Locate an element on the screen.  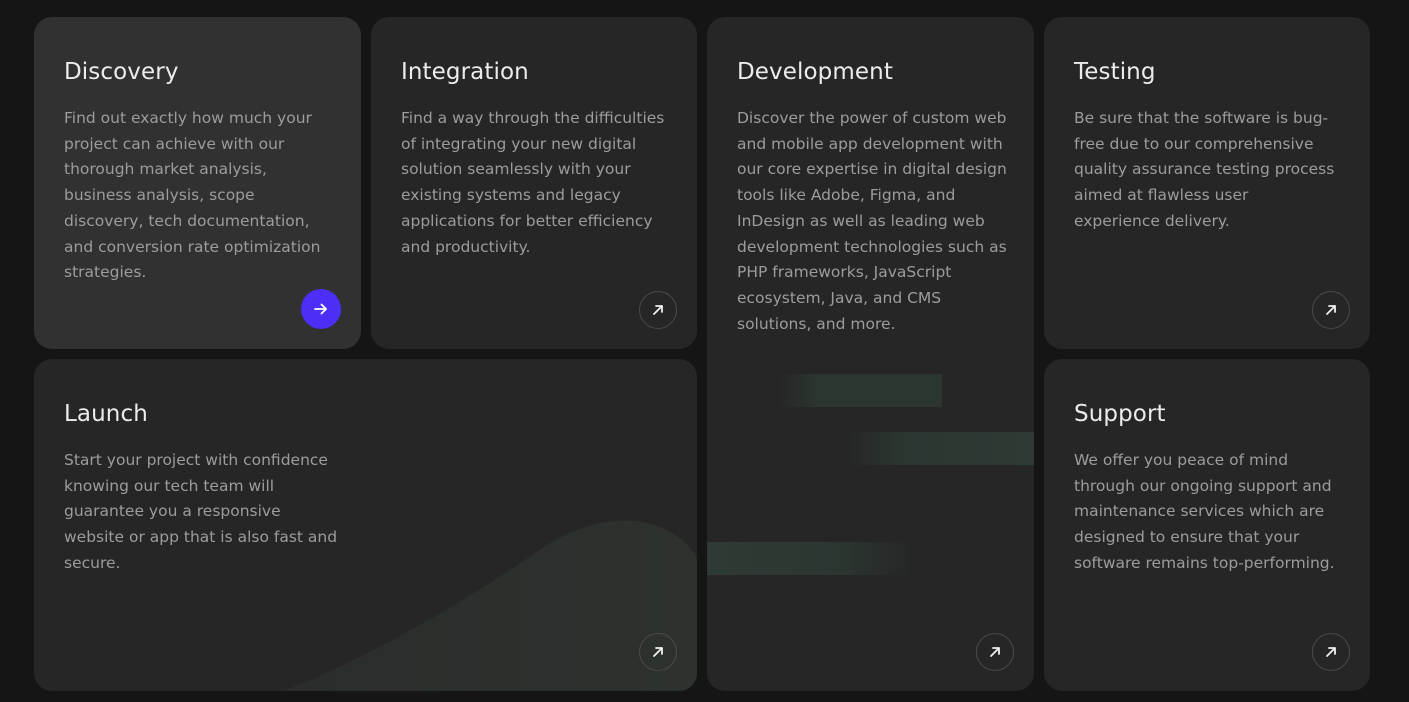
card-title: Launch is located at coordinates (106, 414).